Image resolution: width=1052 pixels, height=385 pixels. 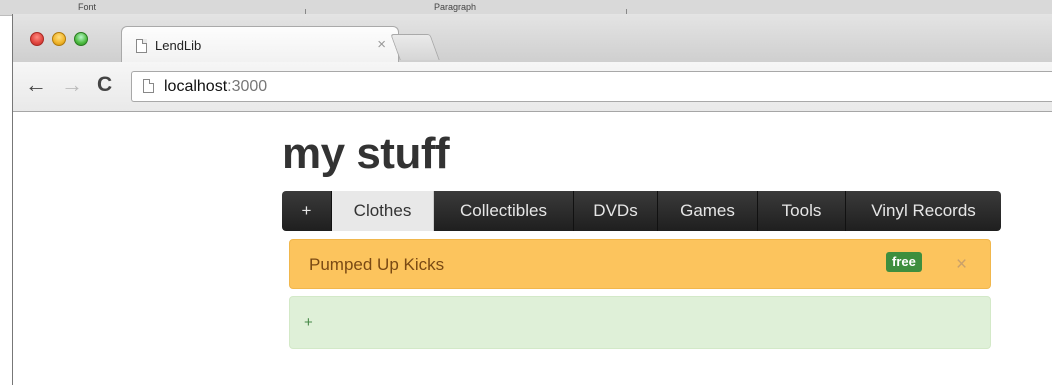 I want to click on tab-games: Games, so click(x=708, y=211).